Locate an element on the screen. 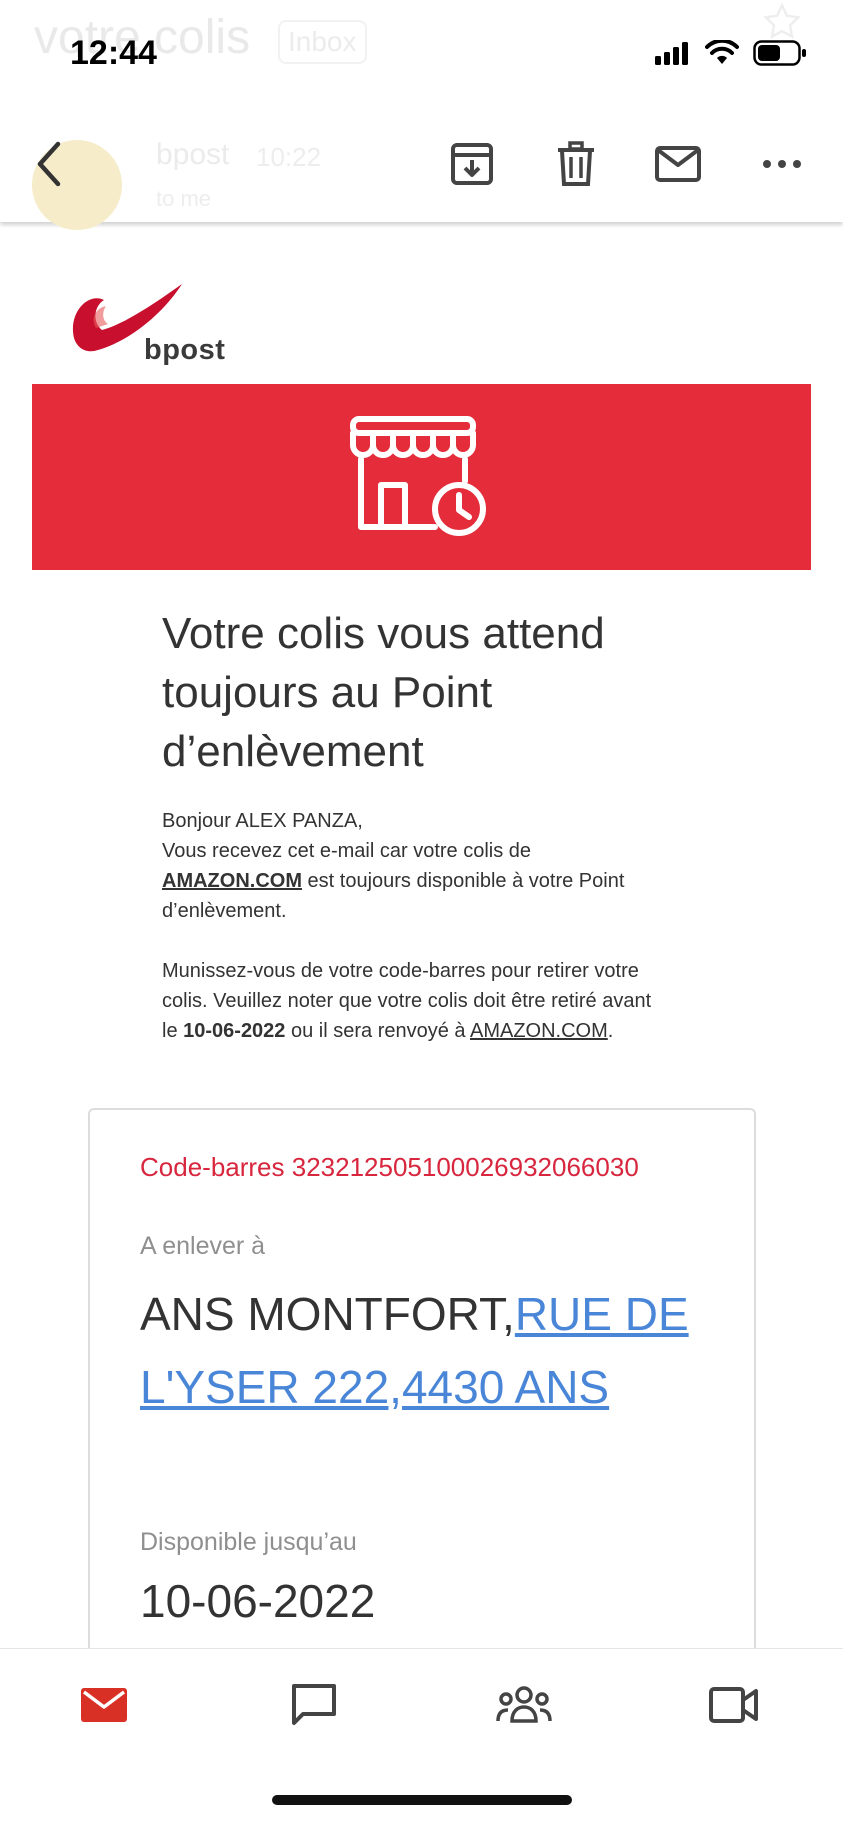 The image size is (843, 1825). nav-chat-tab is located at coordinates (314, 1705).